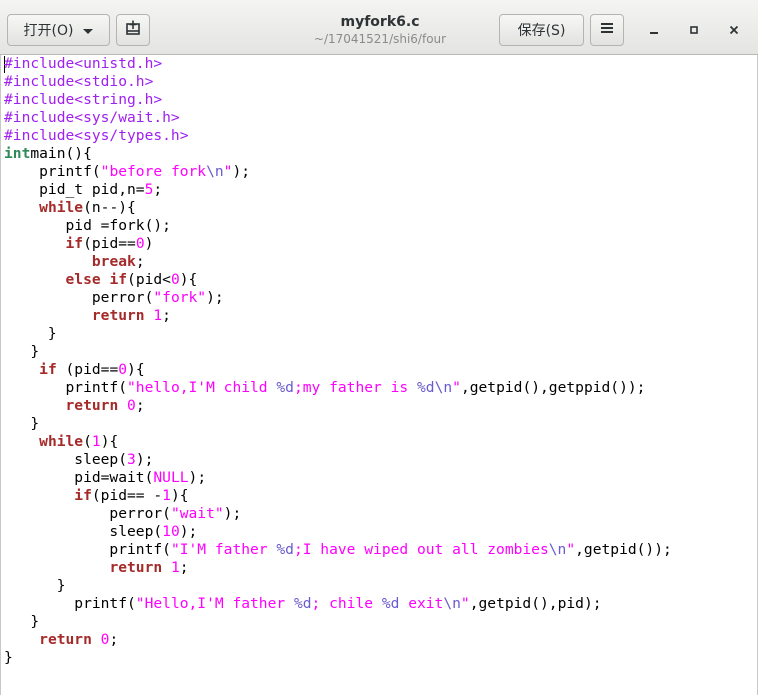 Image resolution: width=758 pixels, height=695 pixels. Describe the element at coordinates (355, 387) in the screenshot. I see `string-token: ;my father is` at that location.